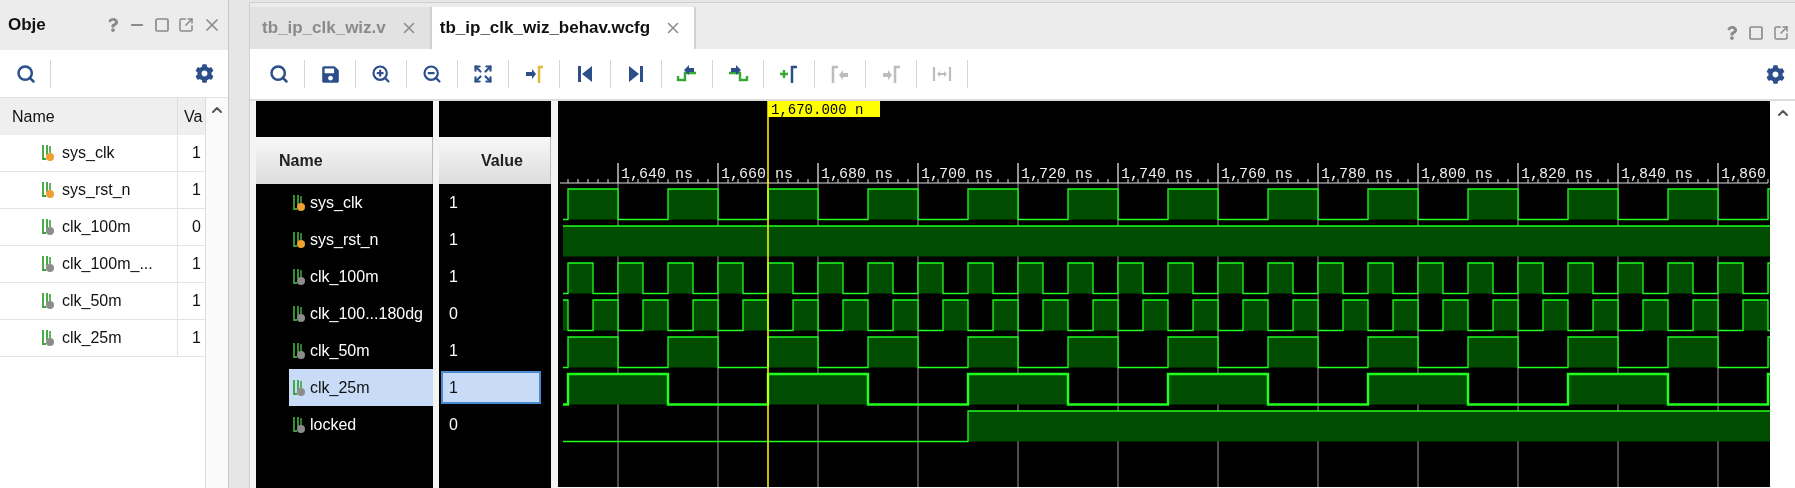 The height and width of the screenshot is (488, 1795). Describe the element at coordinates (88, 153) in the screenshot. I see `object-name: sys_clk` at that location.